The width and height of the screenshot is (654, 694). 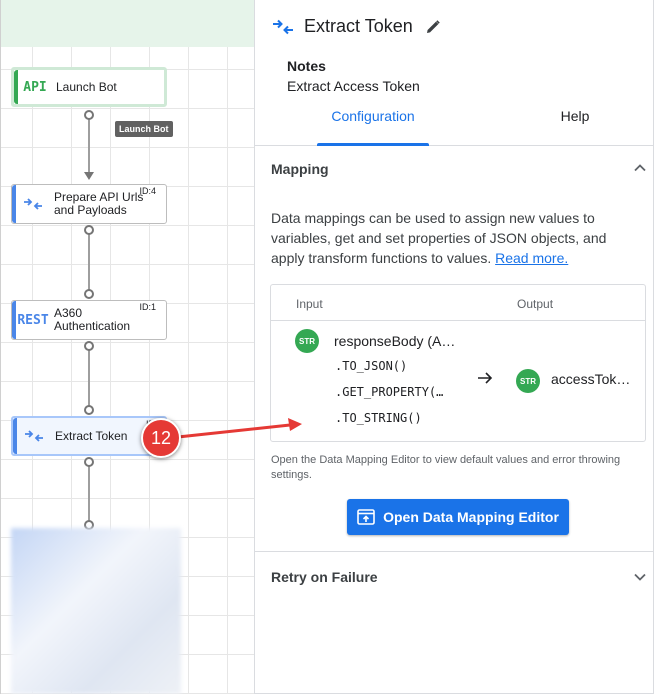 What do you see at coordinates (239, 428) in the screenshot?
I see `callout-arrow` at bounding box center [239, 428].